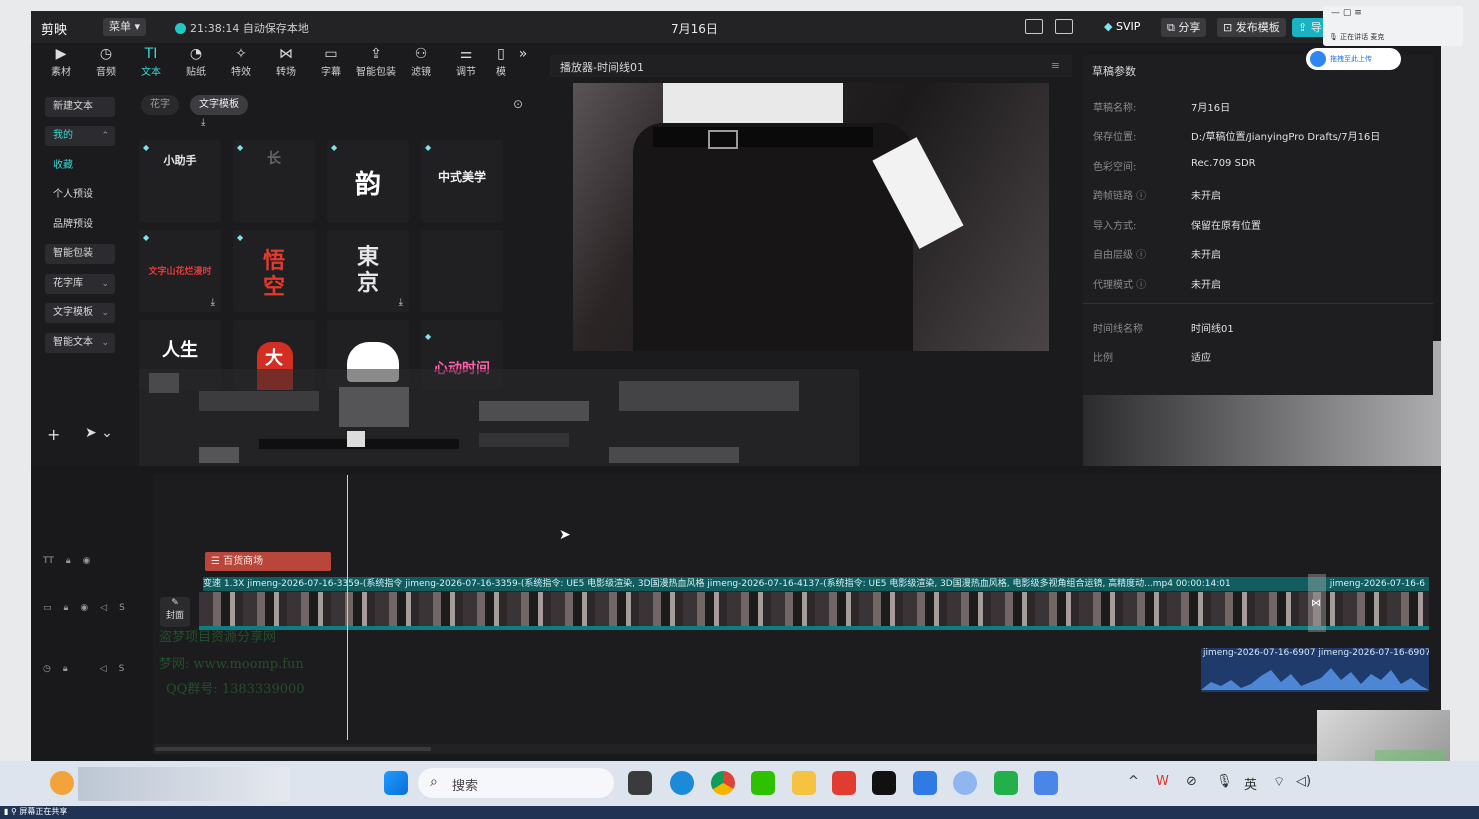 The image size is (1479, 819). Describe the element at coordinates (80, 225) in the screenshot. I see `nav-brand-preset: 品牌预设` at that location.